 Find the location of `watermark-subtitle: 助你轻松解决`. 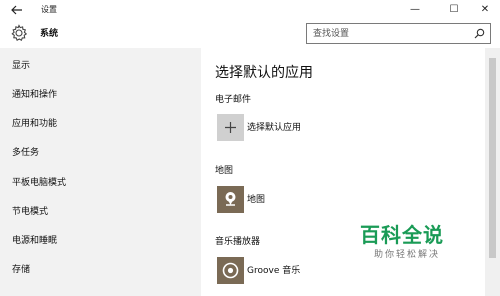

watermark-subtitle: 助你轻松解决 is located at coordinates (407, 255).